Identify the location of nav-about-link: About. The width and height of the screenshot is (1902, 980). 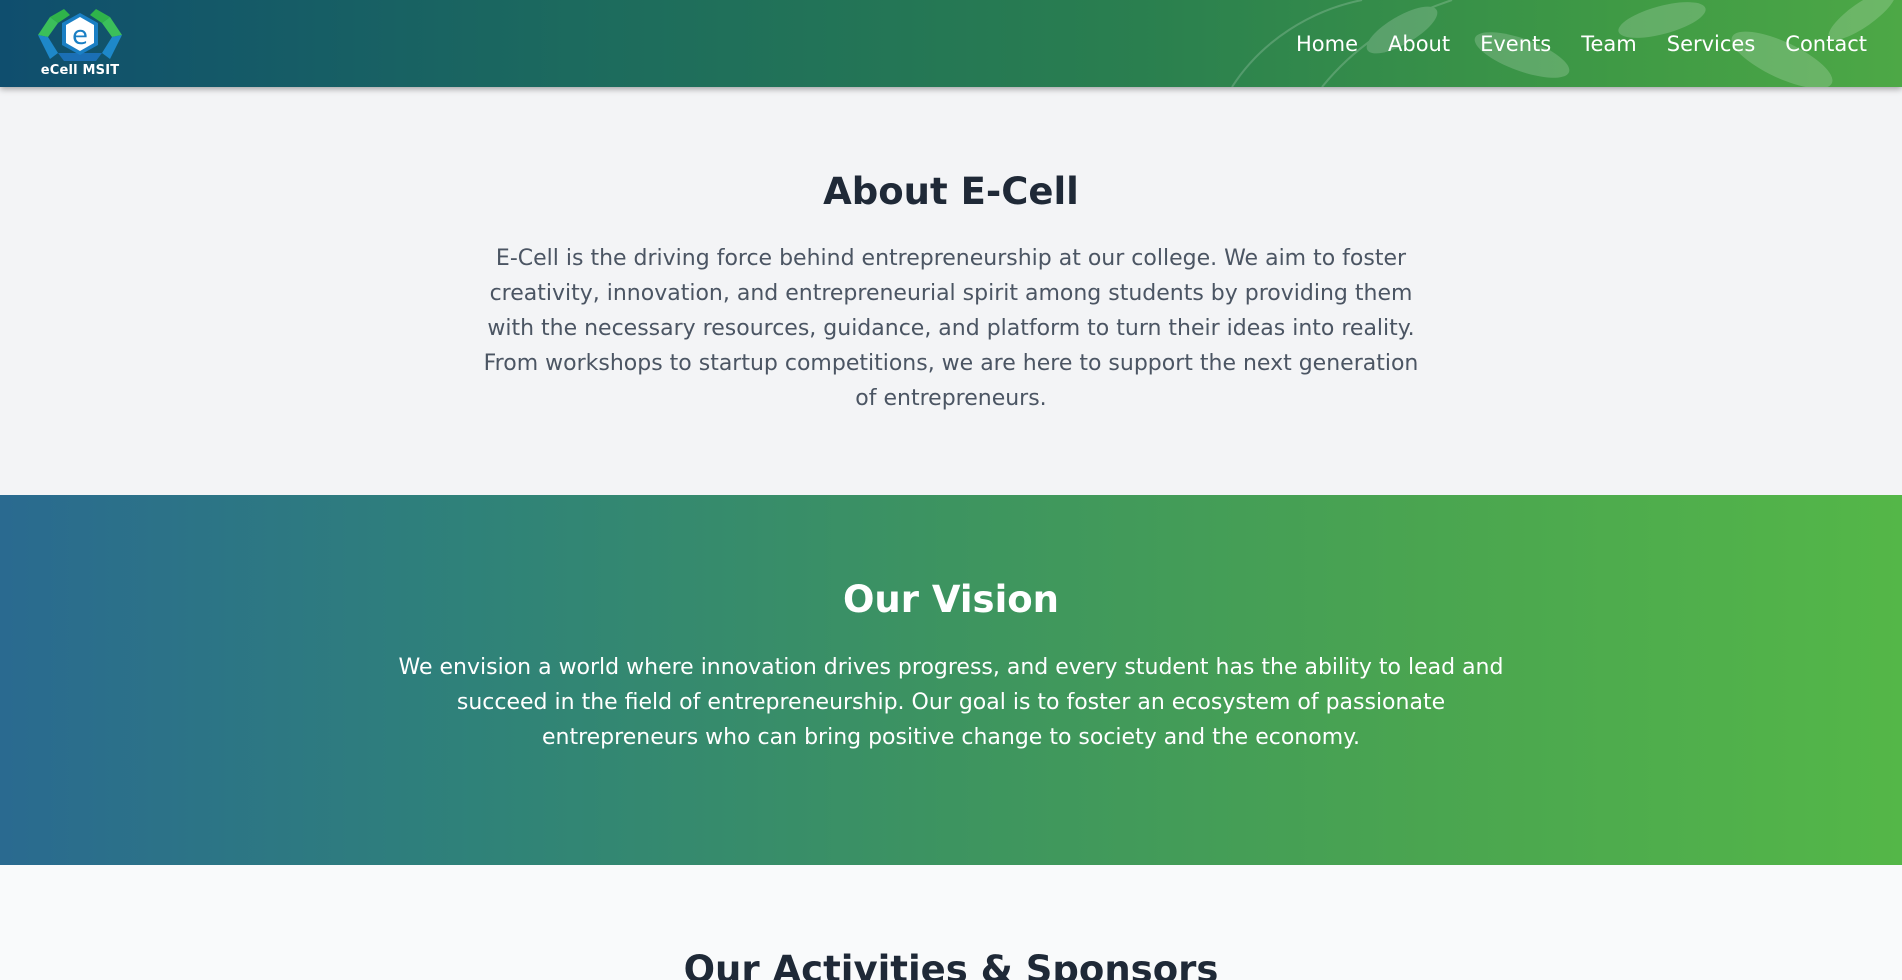
(1419, 44).